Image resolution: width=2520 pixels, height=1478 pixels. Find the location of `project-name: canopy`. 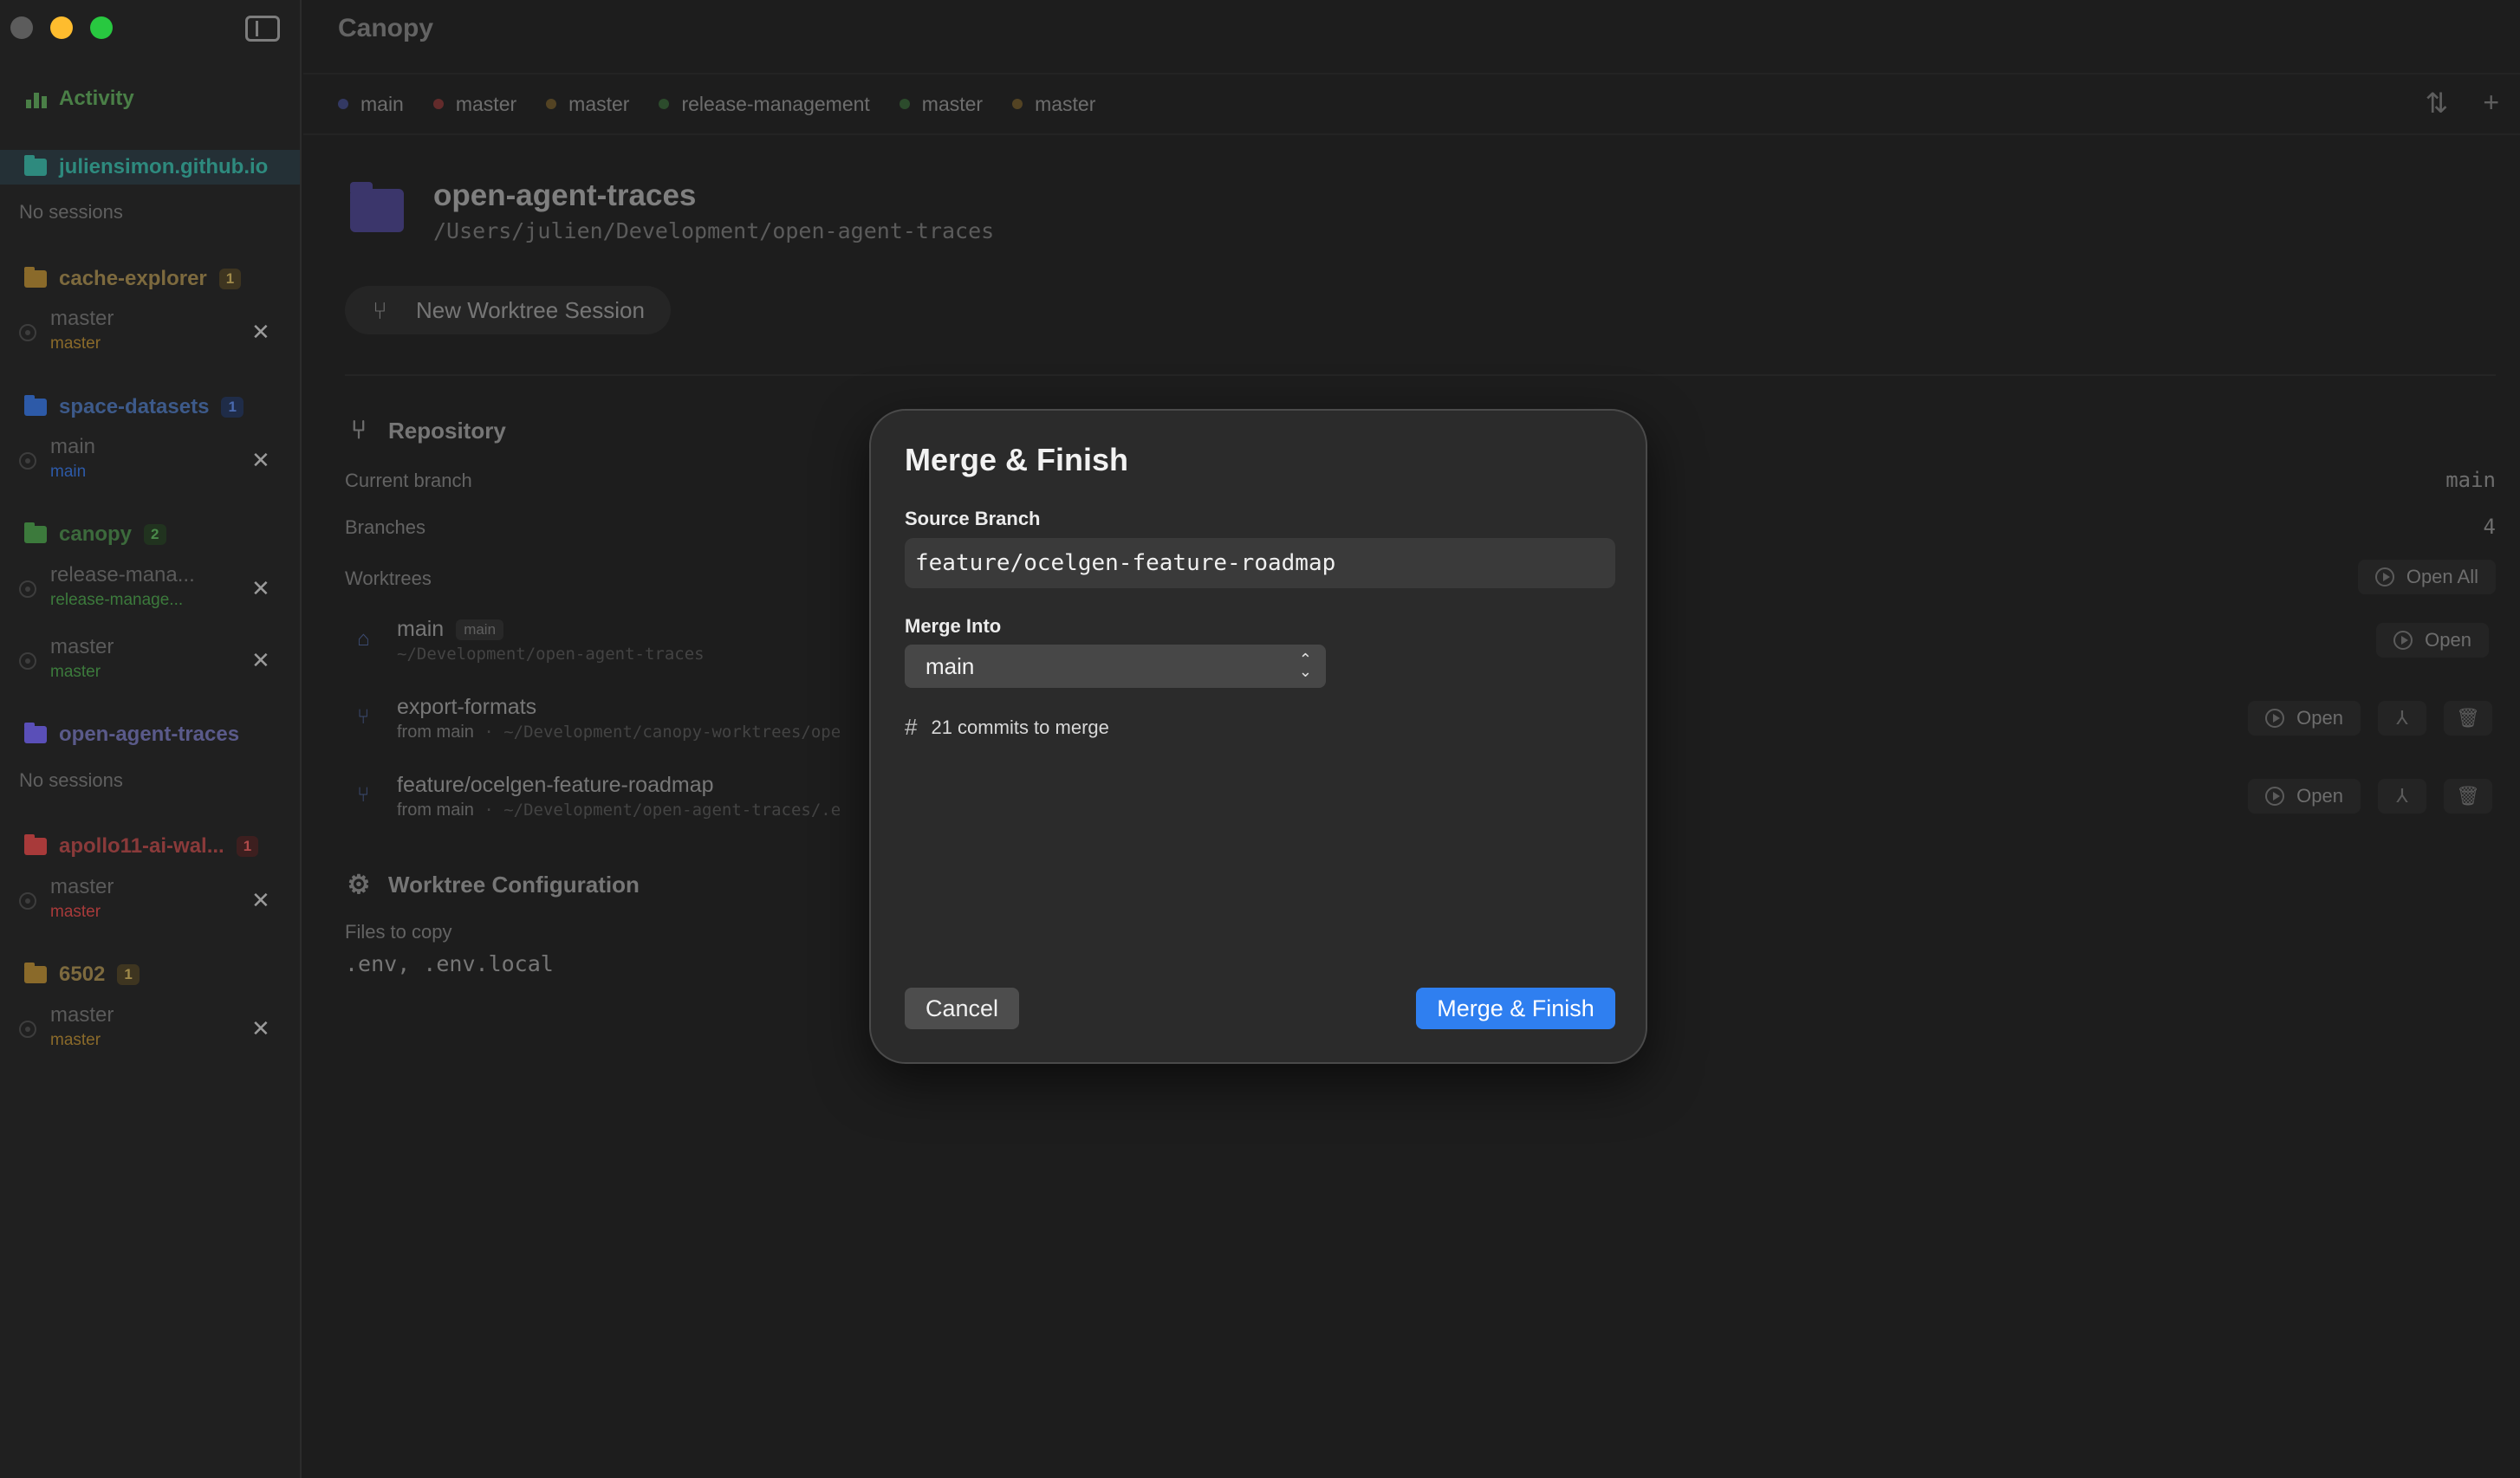

project-name: canopy is located at coordinates (96, 534).